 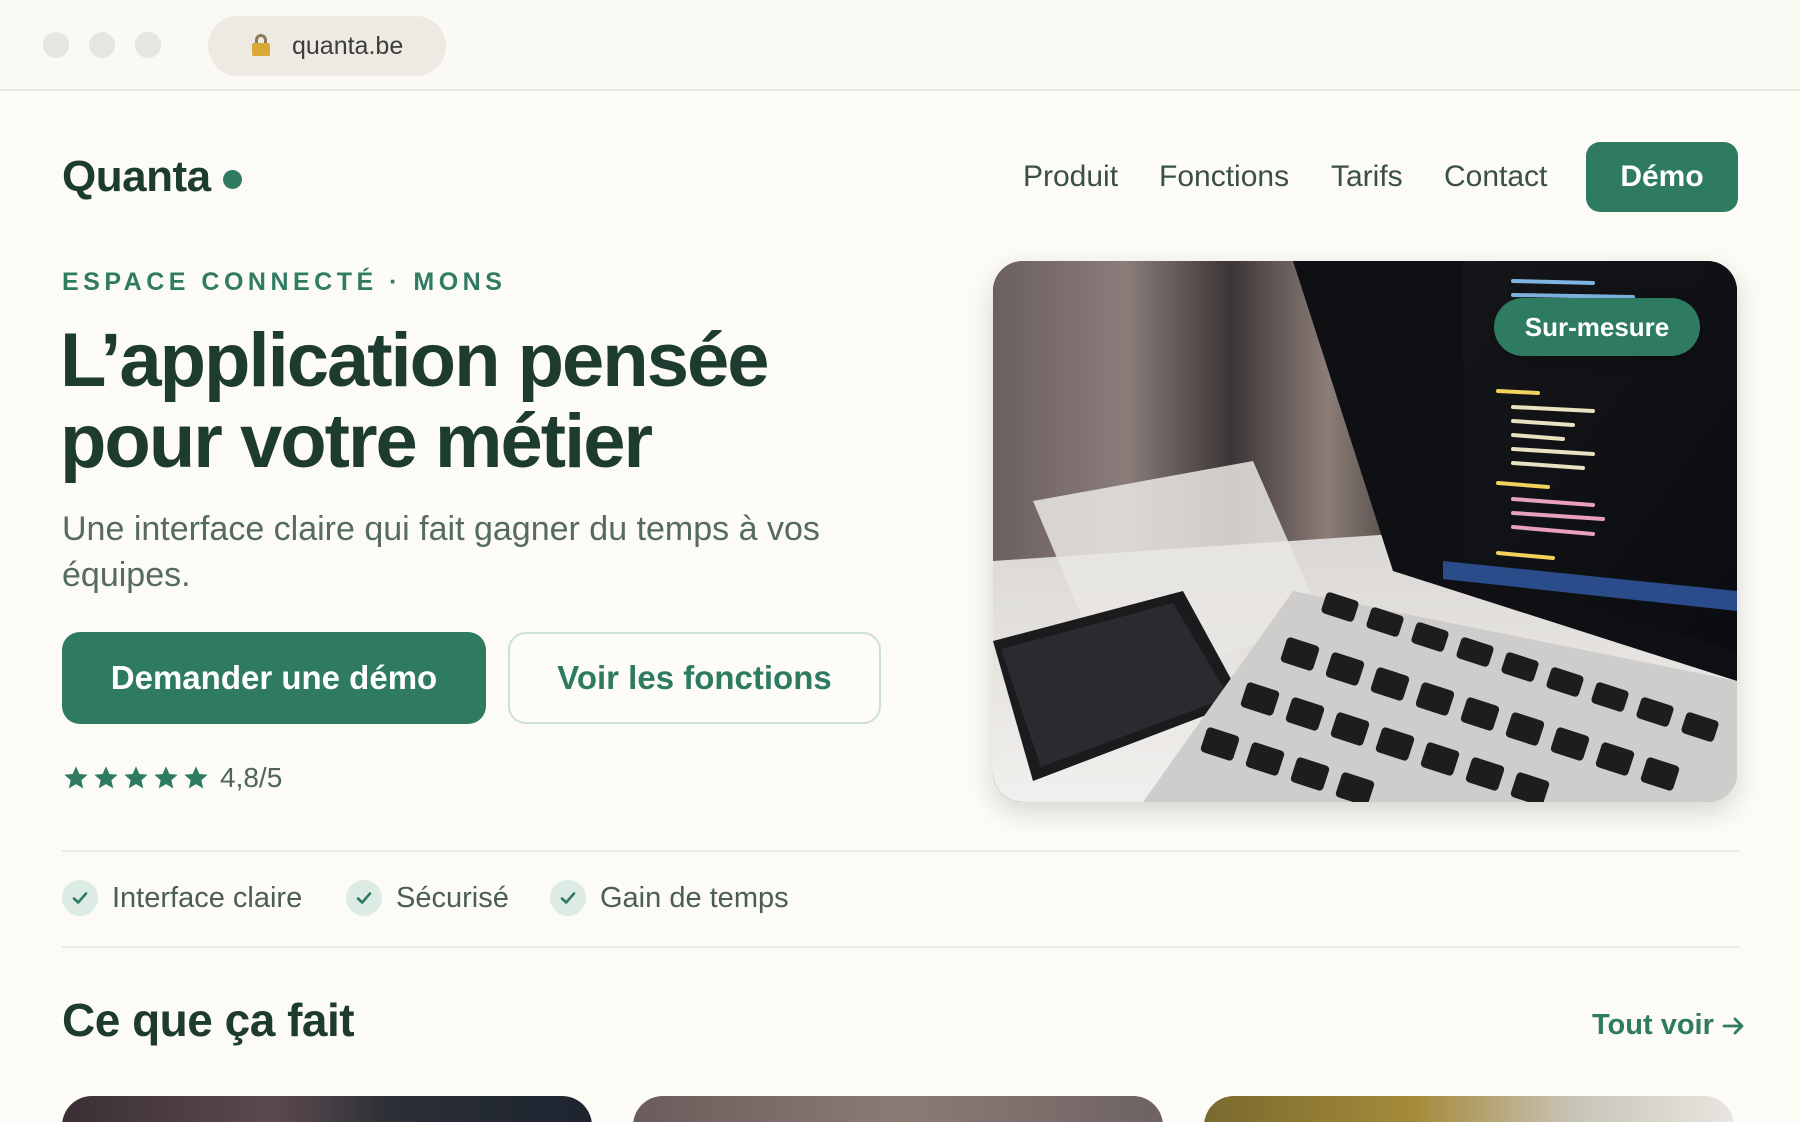 What do you see at coordinates (274, 678) in the screenshot?
I see `request-demo-button: Demander une démo` at bounding box center [274, 678].